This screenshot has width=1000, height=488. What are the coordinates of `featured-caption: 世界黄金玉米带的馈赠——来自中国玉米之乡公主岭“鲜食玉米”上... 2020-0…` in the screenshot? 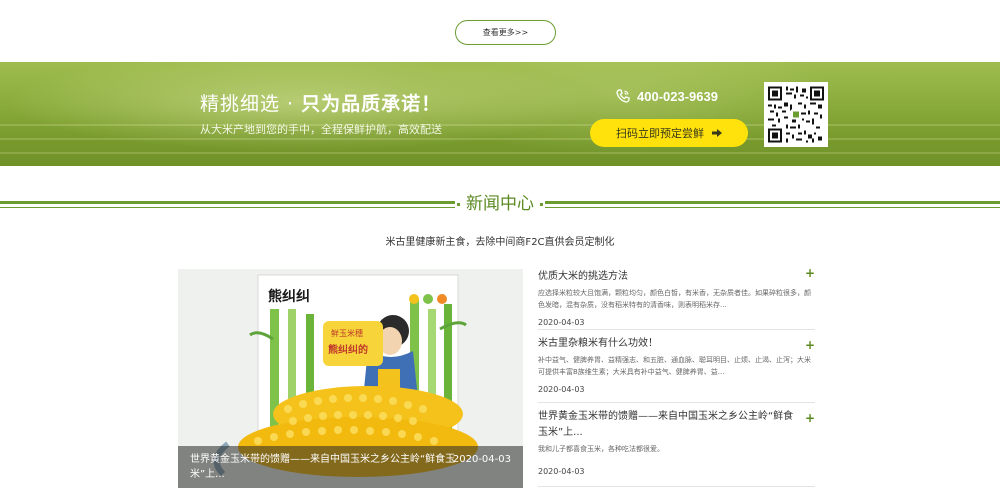 It's located at (350, 467).